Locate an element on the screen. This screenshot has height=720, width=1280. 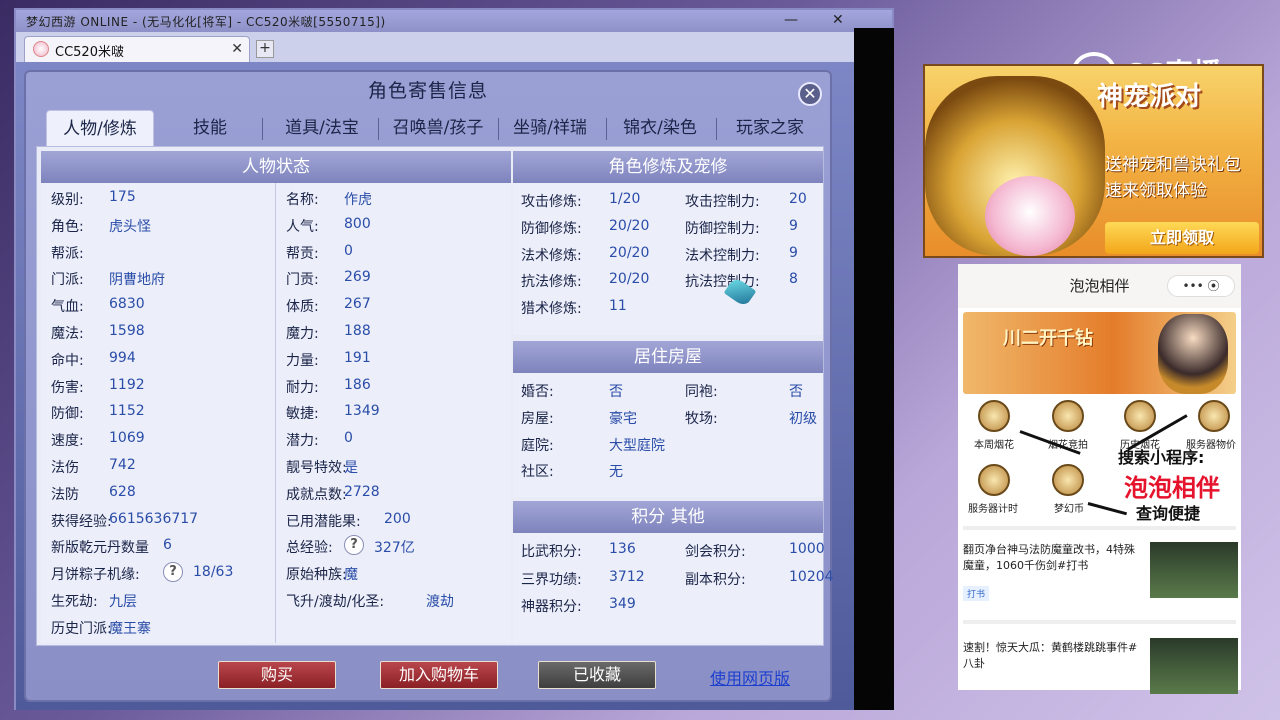
stat-row: 伤害: 1192 is located at coordinates (158, 386).